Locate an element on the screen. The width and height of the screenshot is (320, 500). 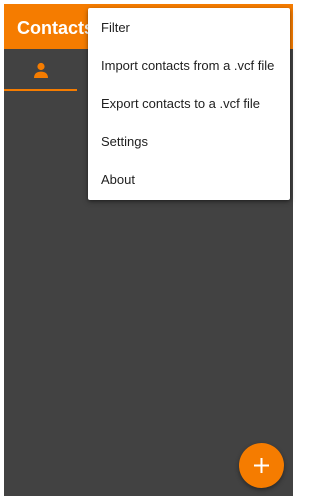
tab-contacts is located at coordinates (40, 70).